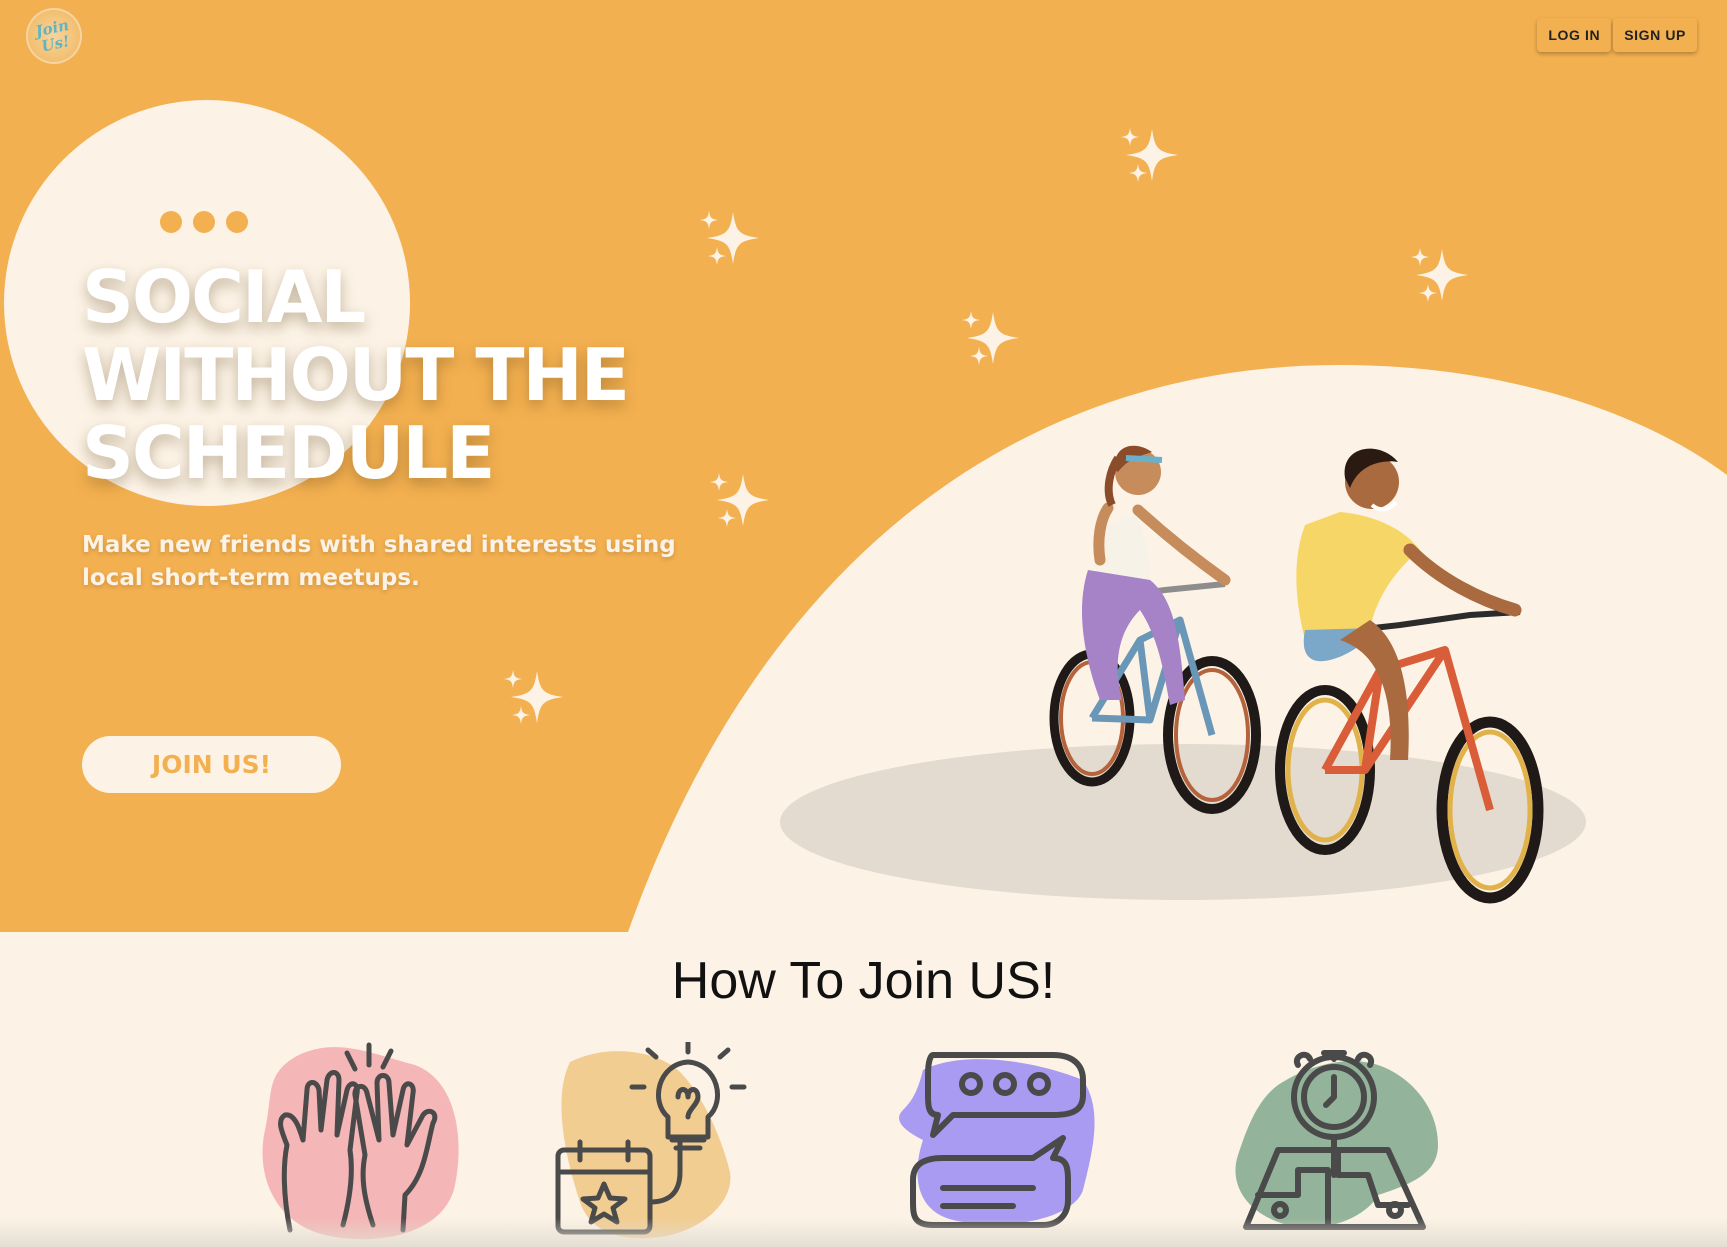 The width and height of the screenshot is (1727, 1247). Describe the element at coordinates (356, 375) in the screenshot. I see `hero-headline: SOCIAL WITHOUT THE SCHEDULE` at that location.